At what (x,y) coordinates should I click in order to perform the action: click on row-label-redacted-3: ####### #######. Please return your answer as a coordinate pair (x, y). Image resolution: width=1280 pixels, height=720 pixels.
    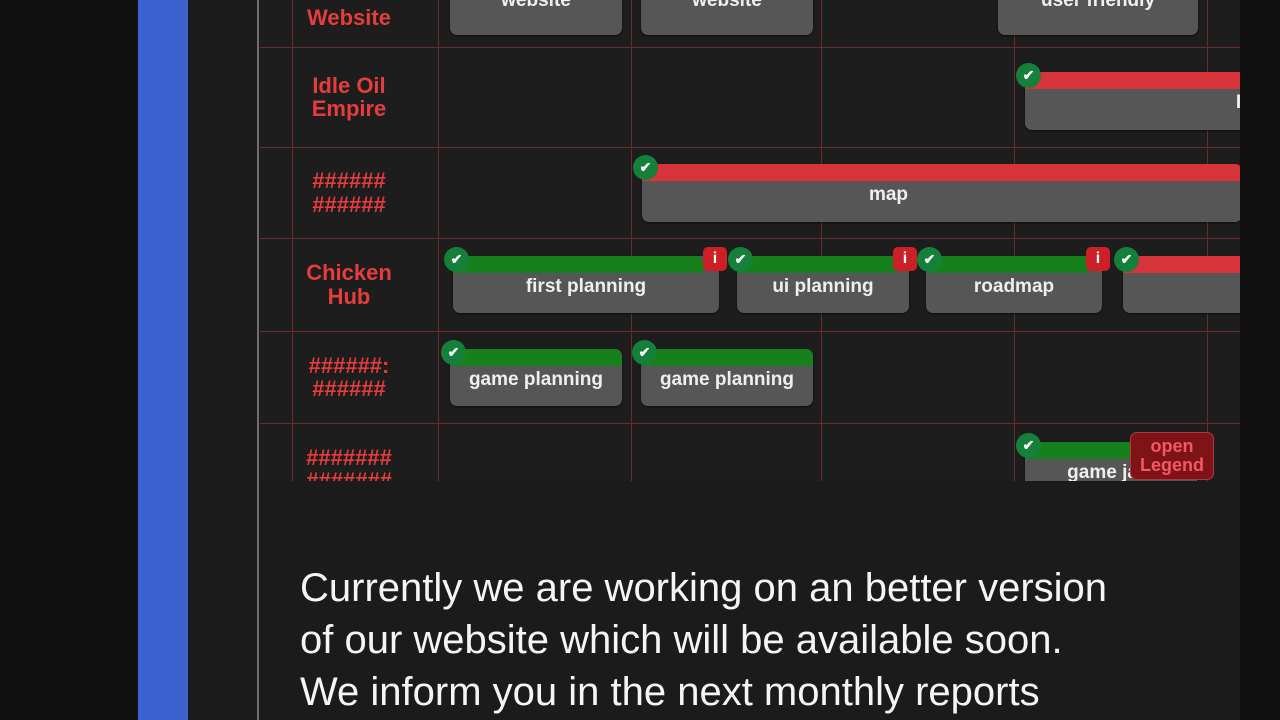
    Looking at the image, I should click on (349, 462).